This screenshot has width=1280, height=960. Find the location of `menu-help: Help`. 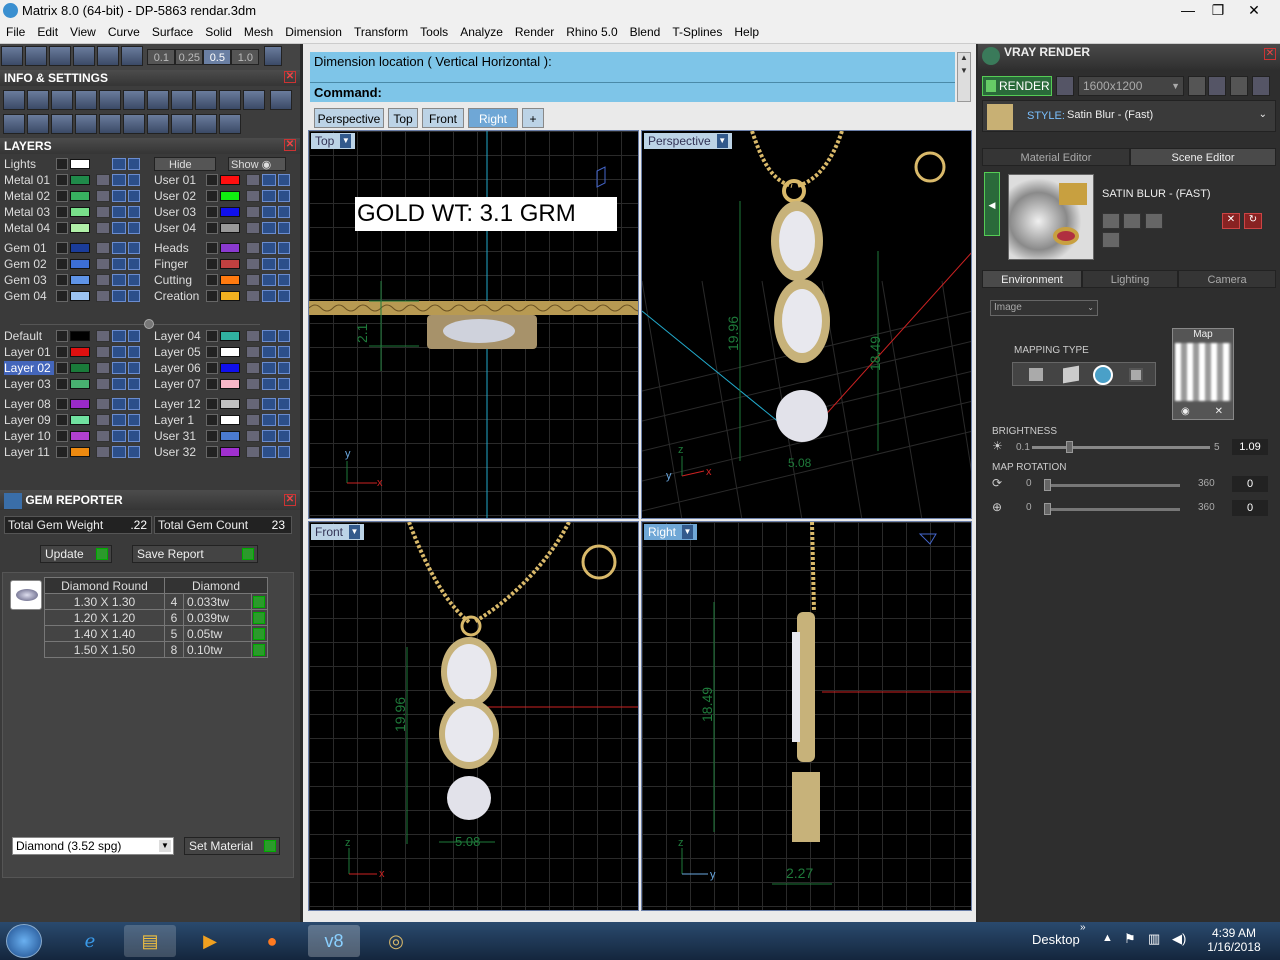

menu-help: Help is located at coordinates (746, 30).